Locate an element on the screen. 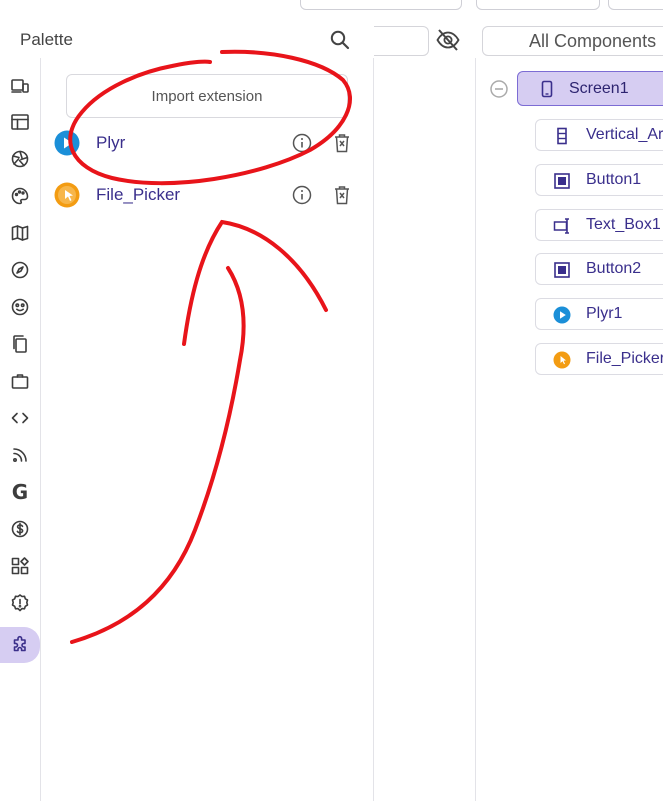 This screenshot has width=663, height=801. extension-name: Plyr is located at coordinates (111, 142).